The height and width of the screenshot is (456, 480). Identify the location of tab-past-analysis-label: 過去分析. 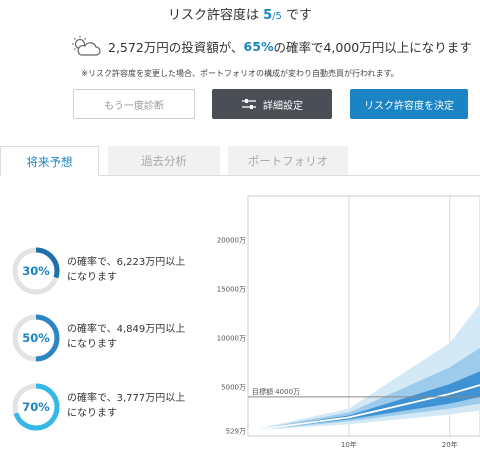
(164, 161).